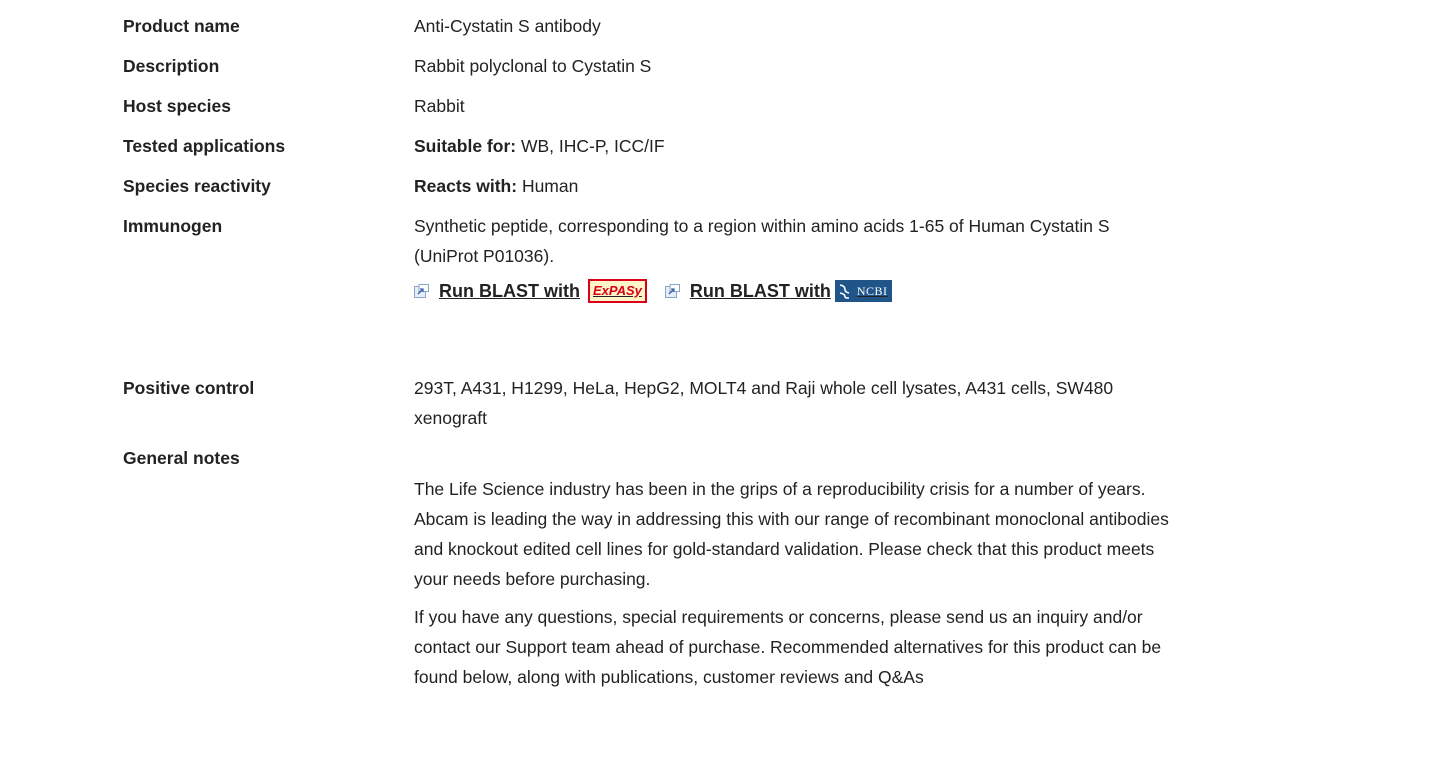 Image resolution: width=1448 pixels, height=771 pixels. Describe the element at coordinates (465, 146) in the screenshot. I see `suitable-for-prefix: Suitable for:` at that location.